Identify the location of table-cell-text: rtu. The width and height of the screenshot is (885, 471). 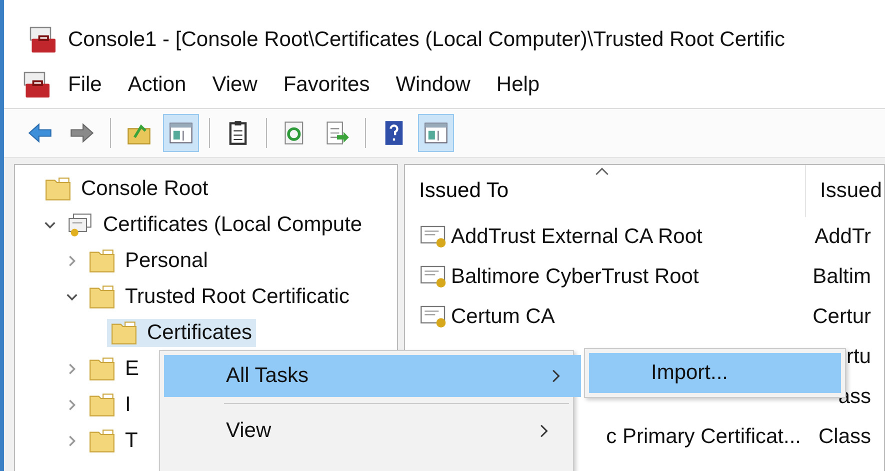
(858, 357).